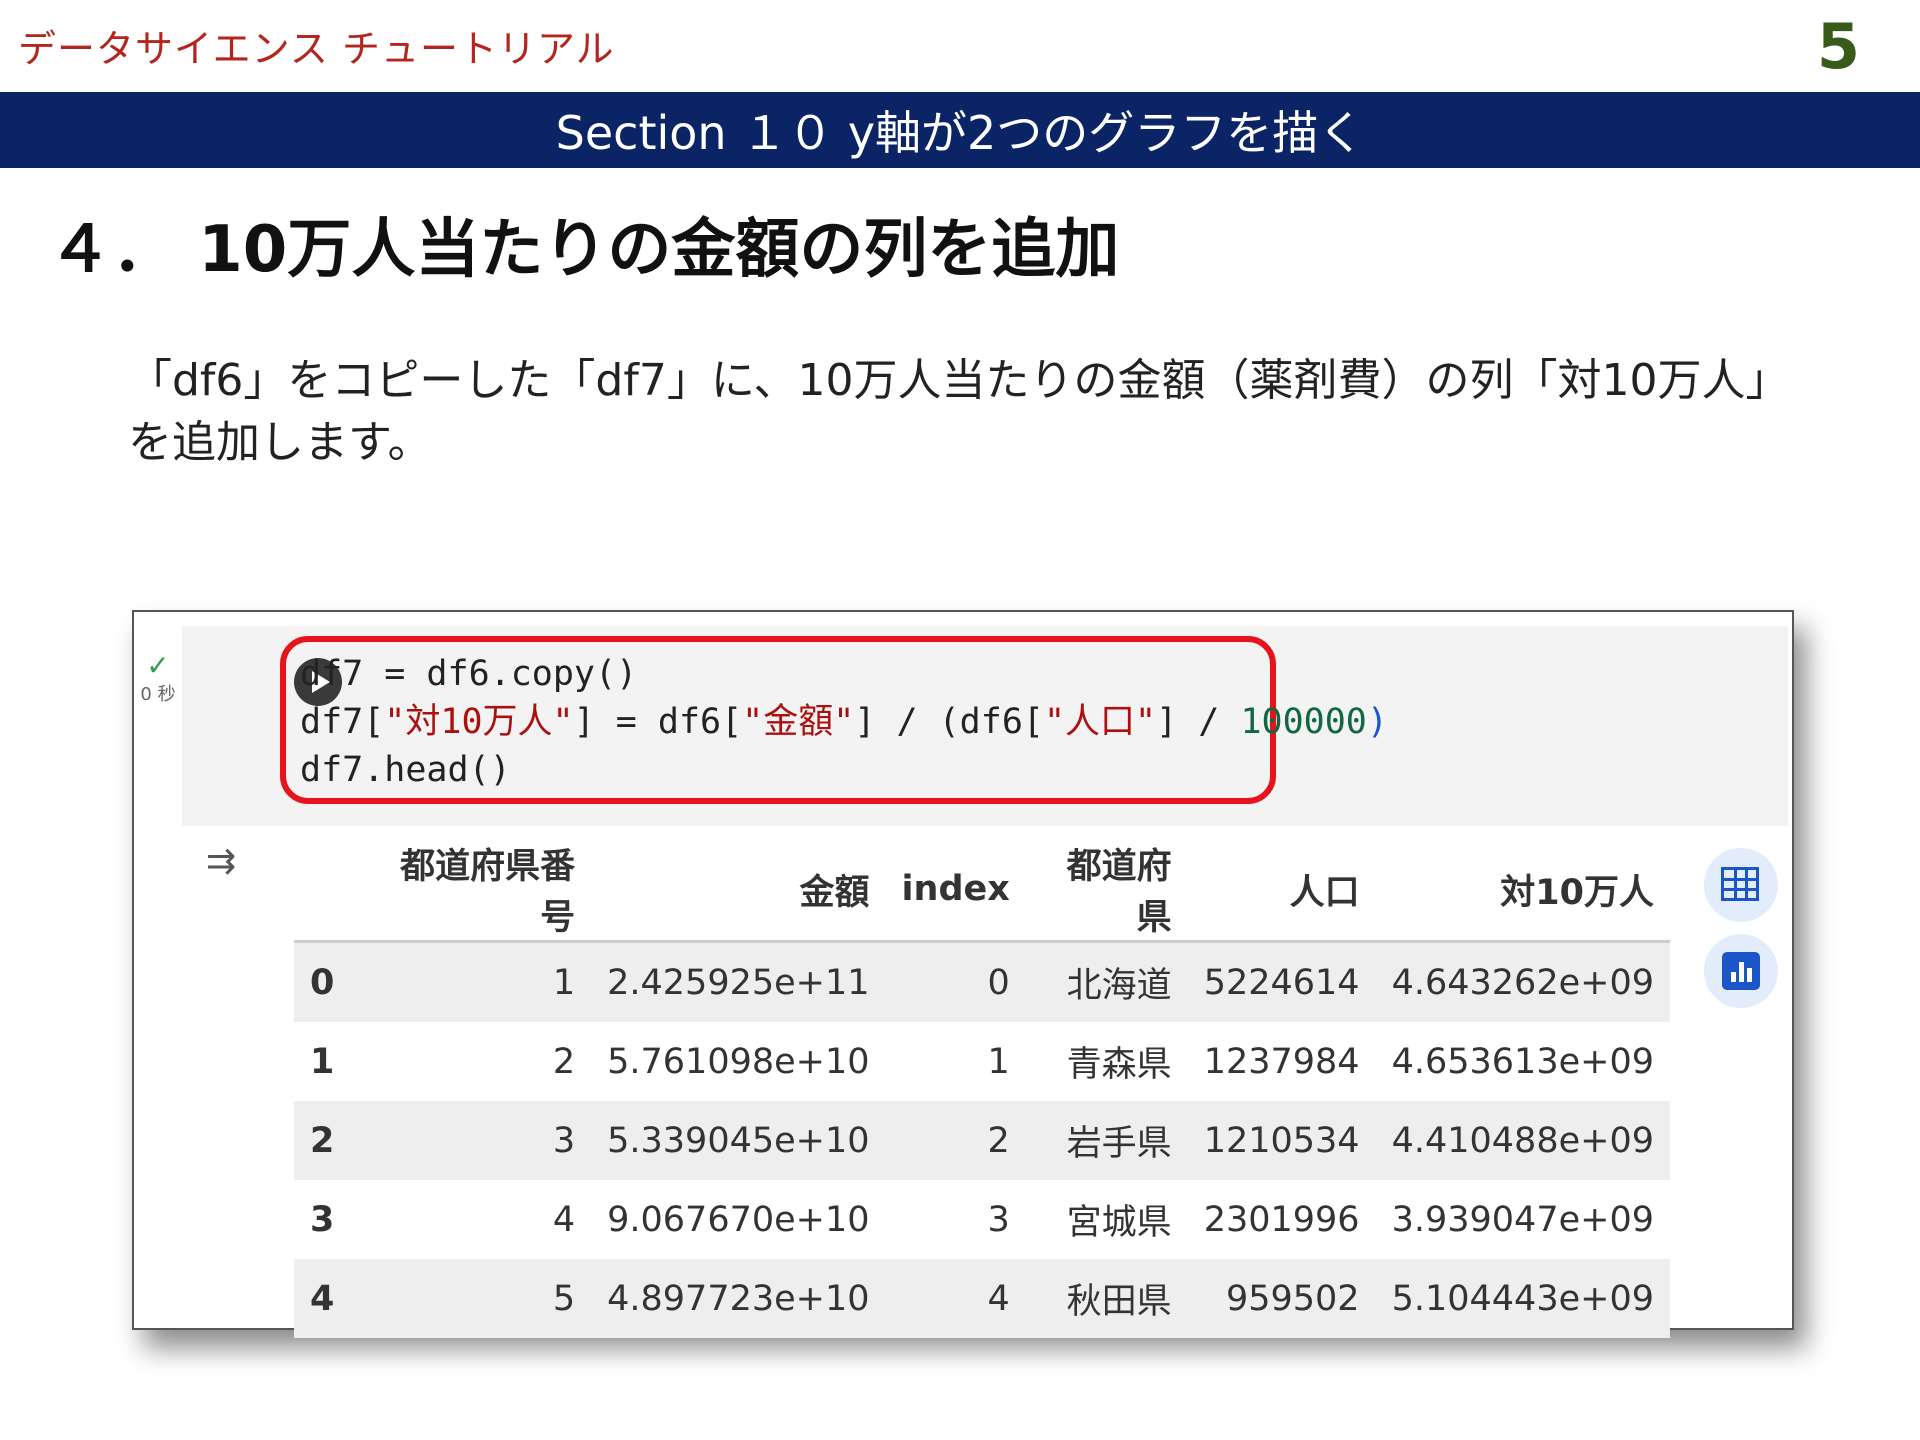 This screenshot has height=1440, width=1920. I want to click on table-cell: 岩手県, so click(1106, 1140).